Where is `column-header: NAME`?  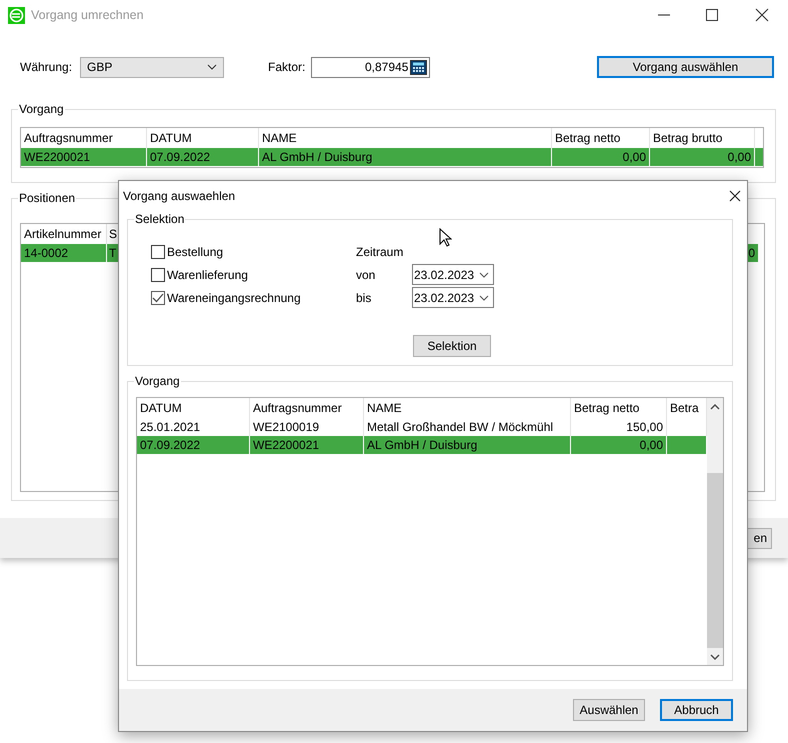 column-header: NAME is located at coordinates (467, 408).